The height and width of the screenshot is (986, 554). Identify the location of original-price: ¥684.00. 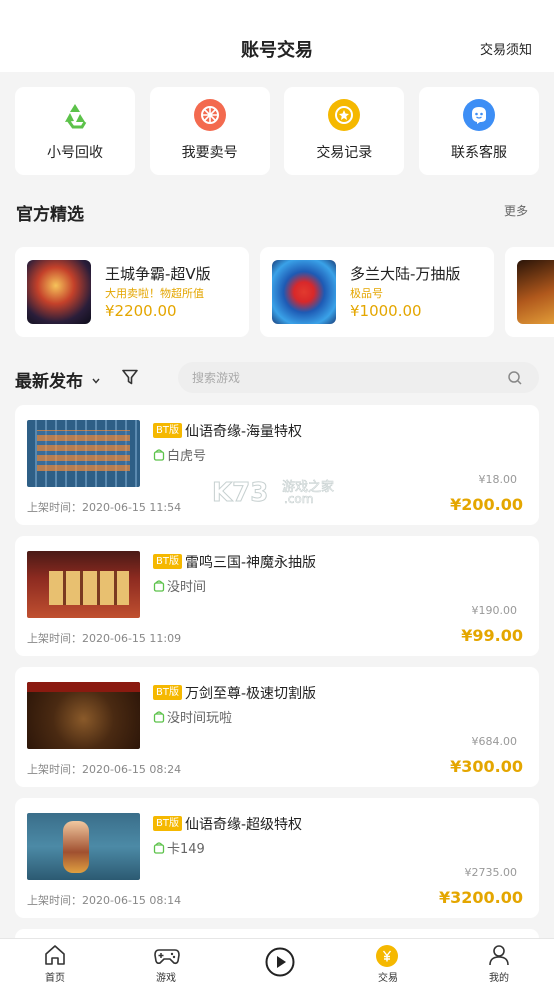
(494, 741).